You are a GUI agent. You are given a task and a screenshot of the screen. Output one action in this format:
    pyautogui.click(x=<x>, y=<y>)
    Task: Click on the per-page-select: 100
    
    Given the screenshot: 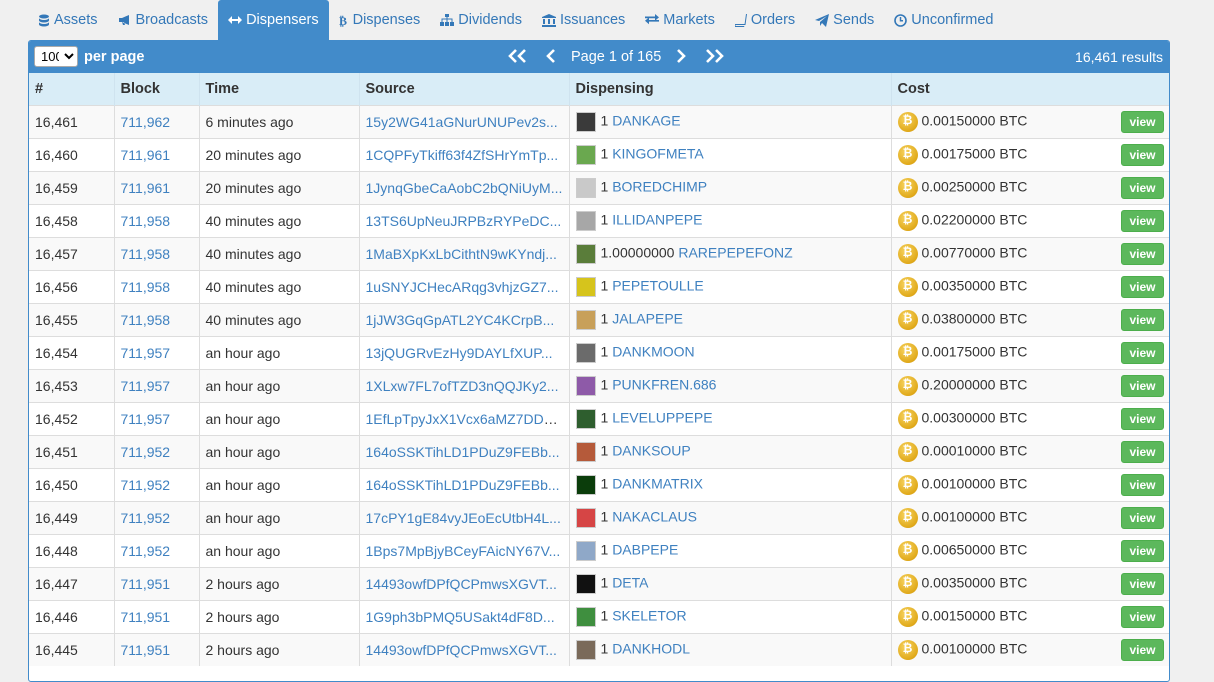 What is the action you would take?
    pyautogui.click(x=56, y=56)
    